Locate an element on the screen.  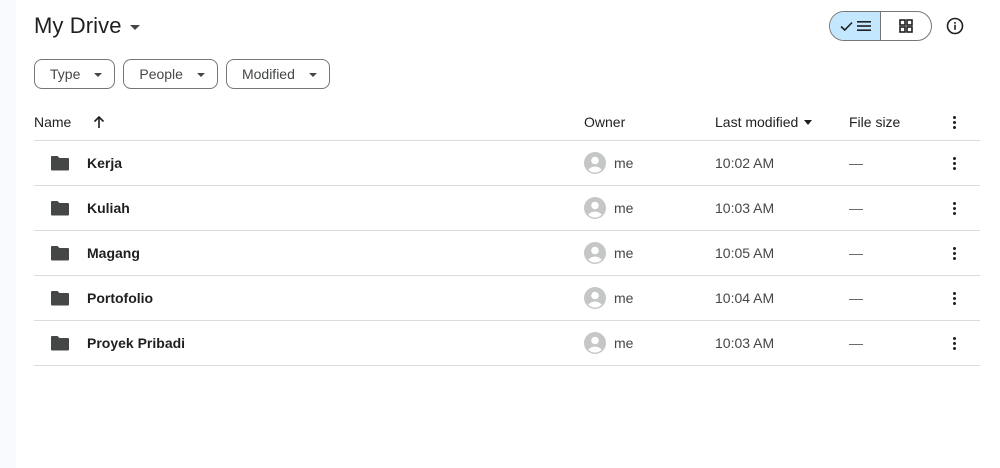
filter-bar: Type People Modified is located at coordinates (182, 74).